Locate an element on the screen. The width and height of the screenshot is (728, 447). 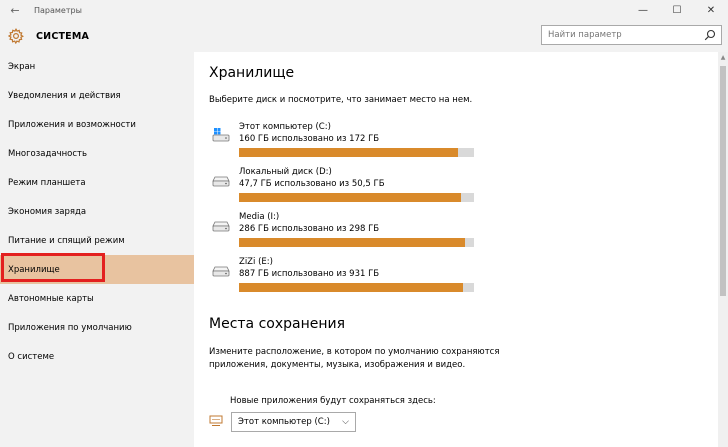
minimize-icon: — is located at coordinates (643, 10).